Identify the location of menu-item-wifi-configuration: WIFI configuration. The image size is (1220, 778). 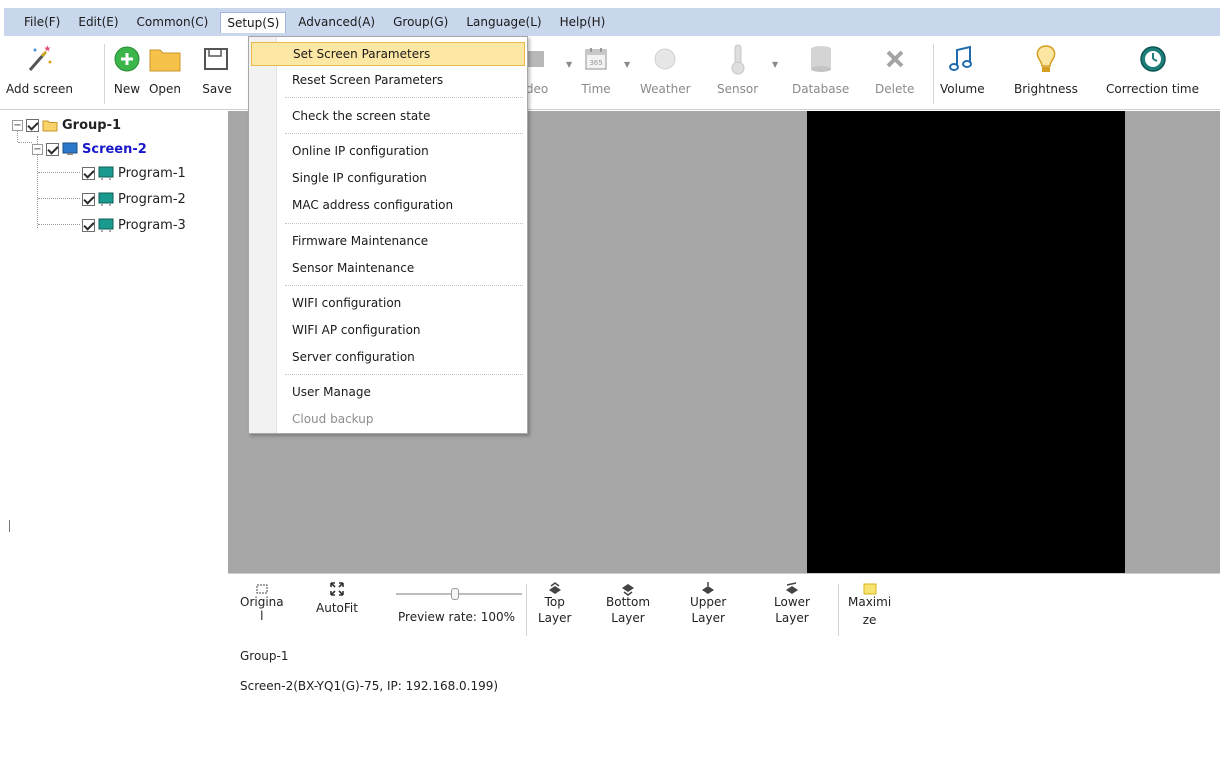
(388, 303).